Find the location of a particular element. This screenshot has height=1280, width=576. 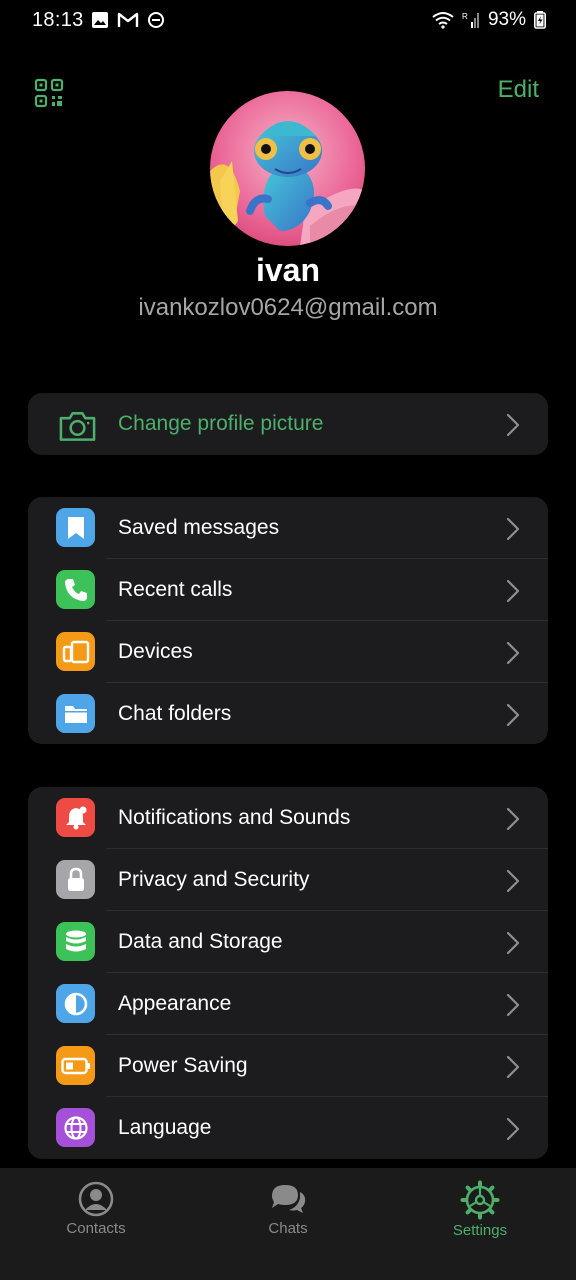

chats-icon is located at coordinates (289, 1199).